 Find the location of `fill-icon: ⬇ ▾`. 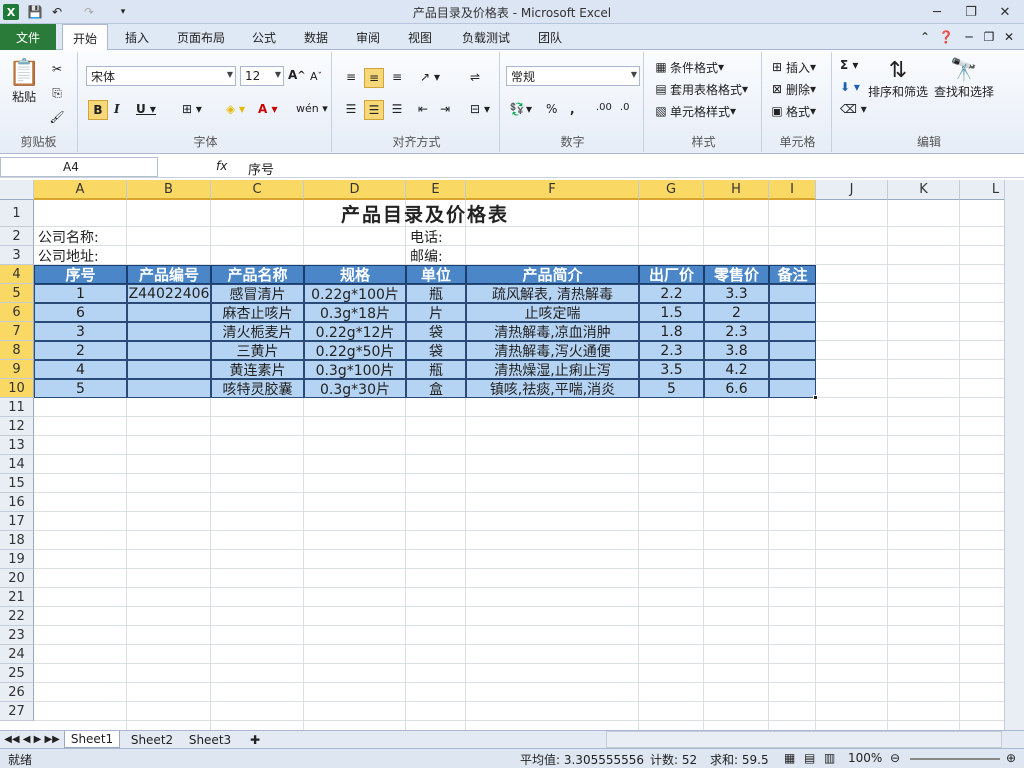

fill-icon: ⬇ ▾ is located at coordinates (850, 87).